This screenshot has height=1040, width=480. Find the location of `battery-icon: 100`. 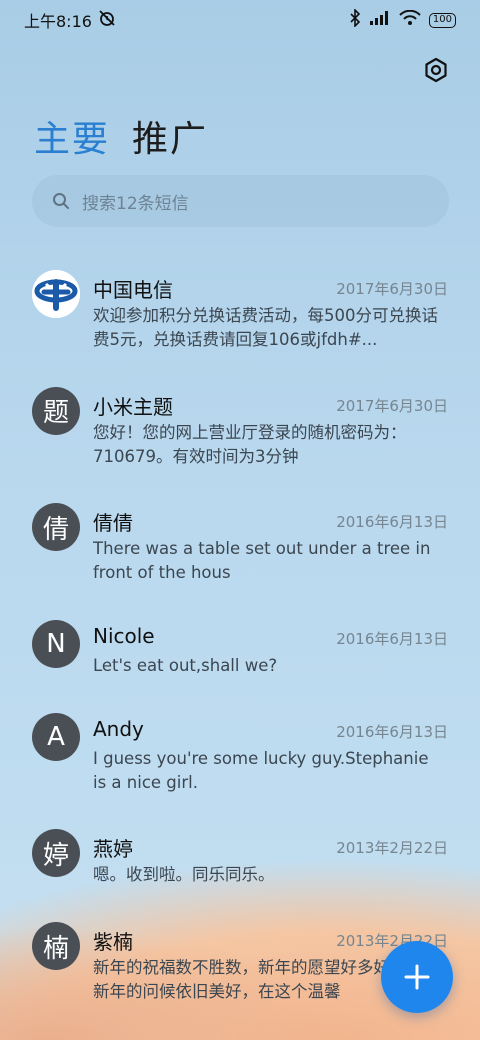

battery-icon: 100 is located at coordinates (442, 20).